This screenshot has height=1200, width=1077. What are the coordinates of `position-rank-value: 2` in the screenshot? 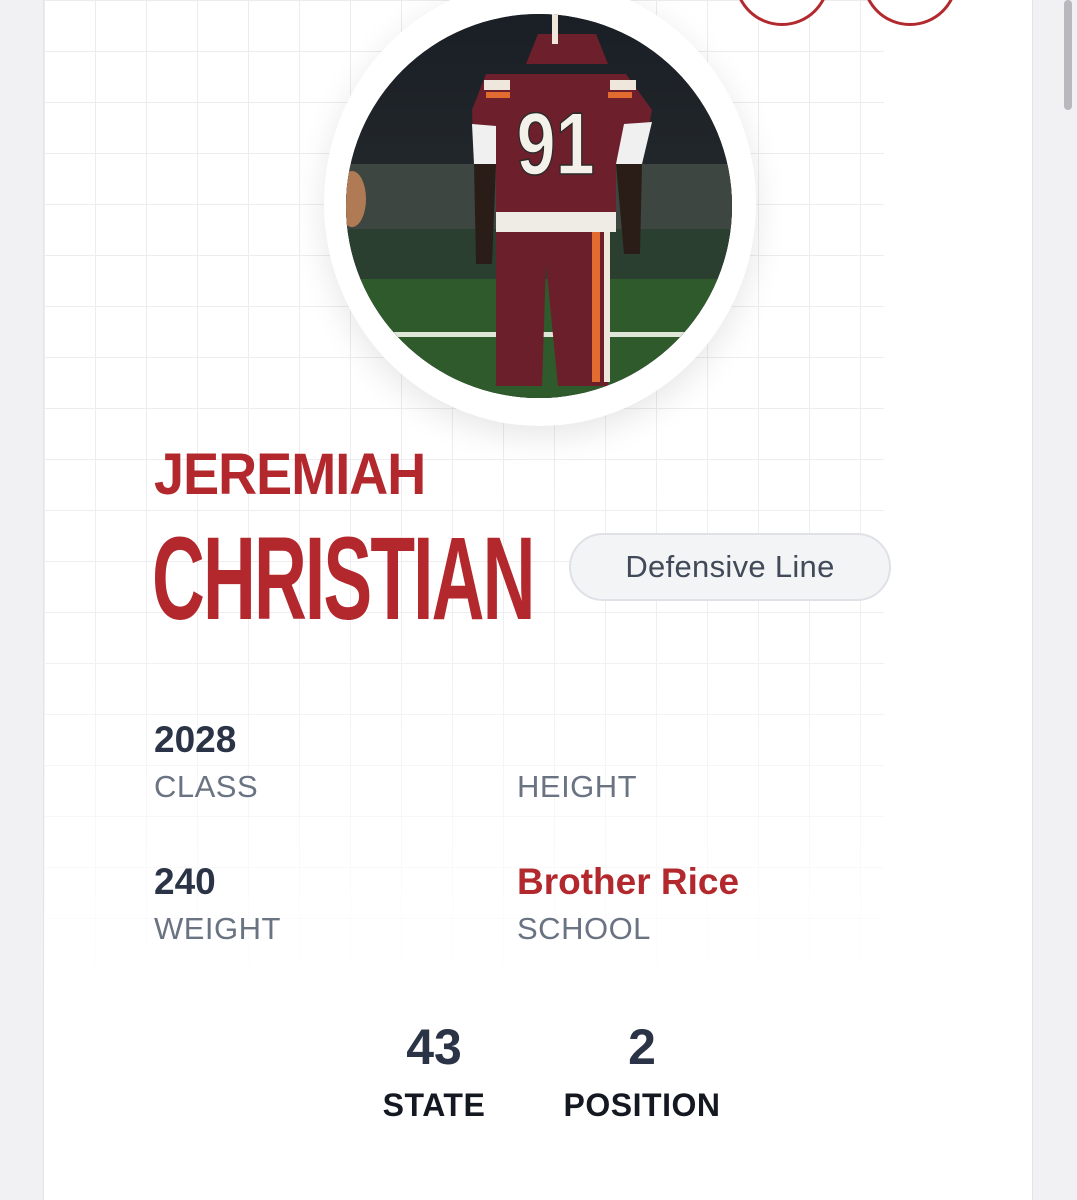 It's located at (642, 1047).